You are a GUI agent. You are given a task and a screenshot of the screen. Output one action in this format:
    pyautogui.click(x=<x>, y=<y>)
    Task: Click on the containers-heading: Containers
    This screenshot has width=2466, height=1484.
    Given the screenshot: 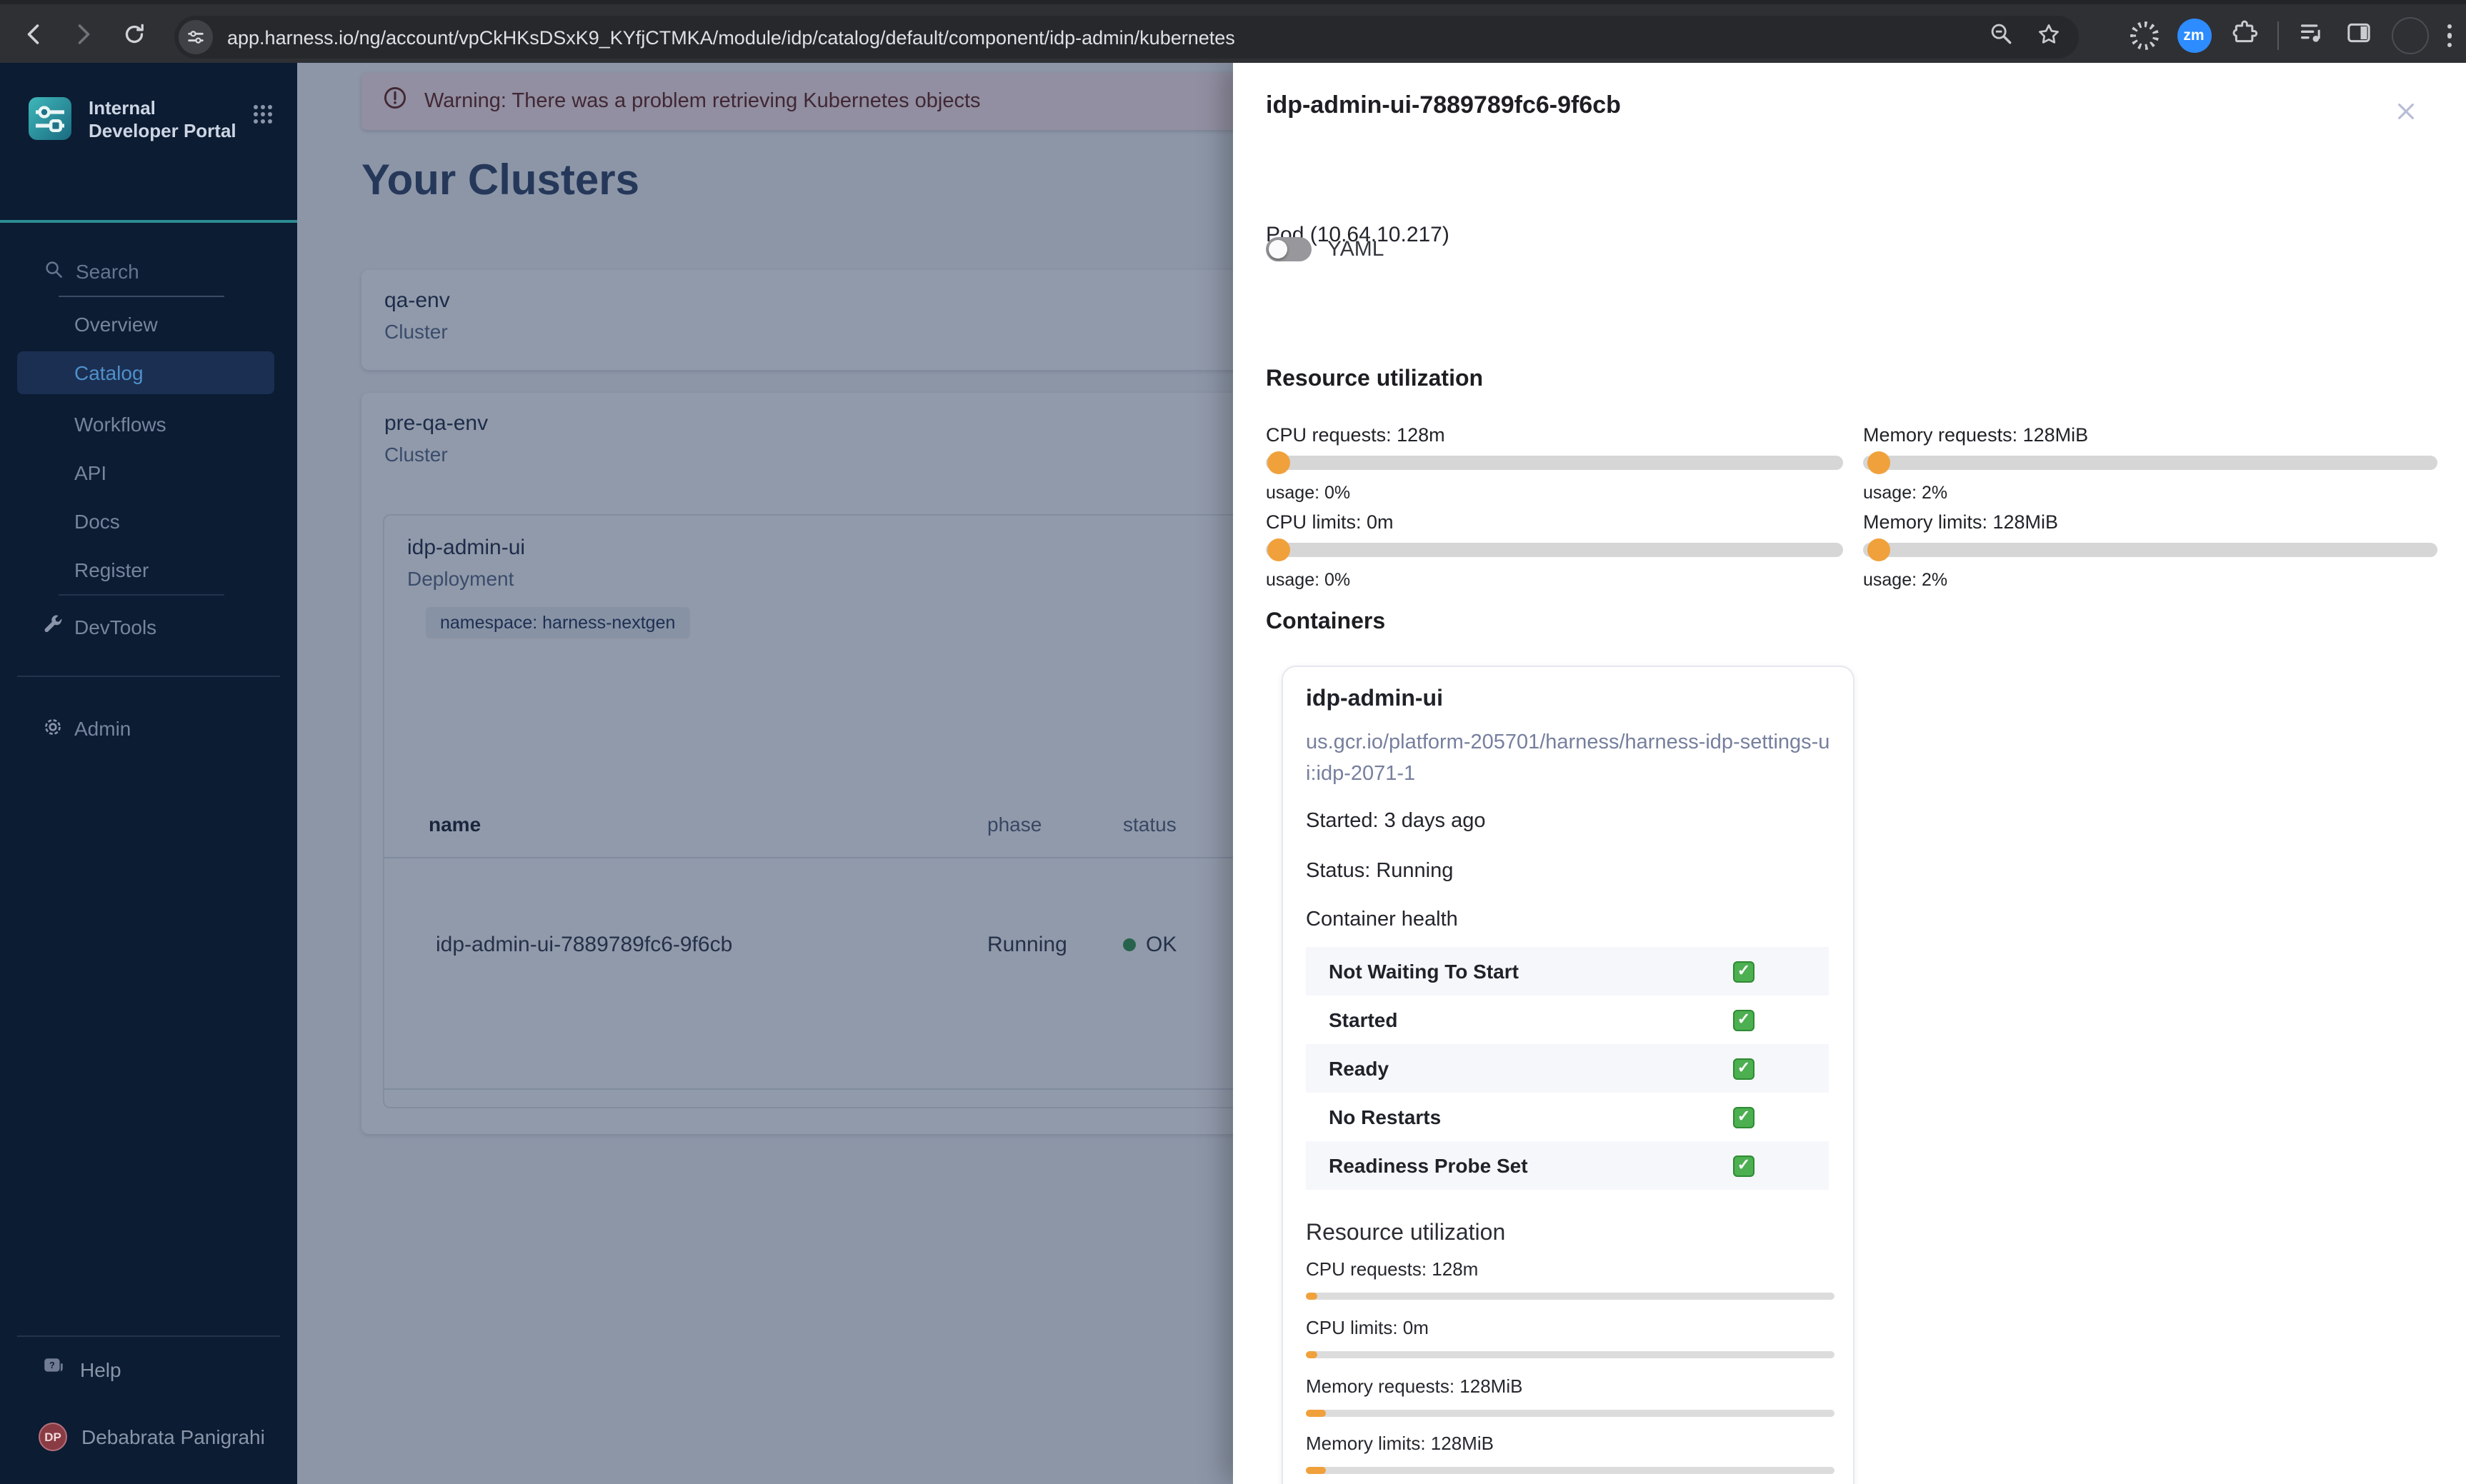 What is the action you would take?
    pyautogui.click(x=1326, y=622)
    